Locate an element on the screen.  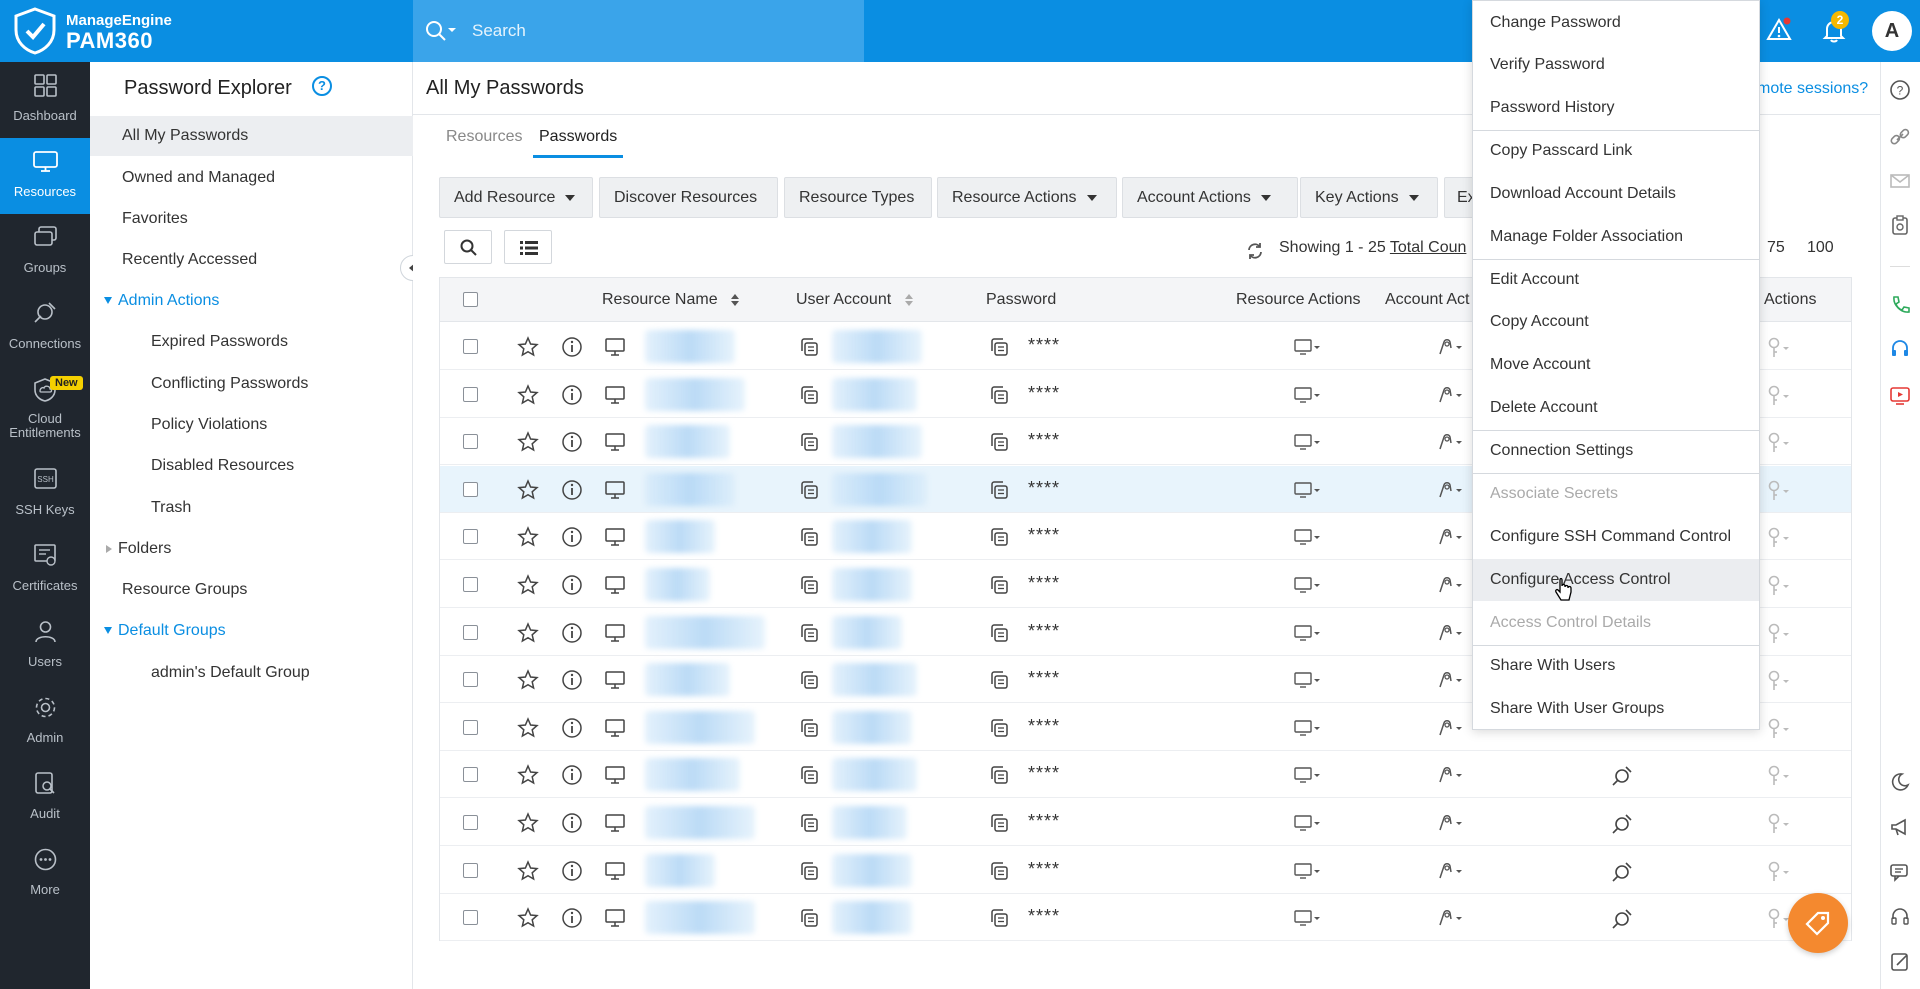
headset-support-icon is located at coordinates (1900, 349).